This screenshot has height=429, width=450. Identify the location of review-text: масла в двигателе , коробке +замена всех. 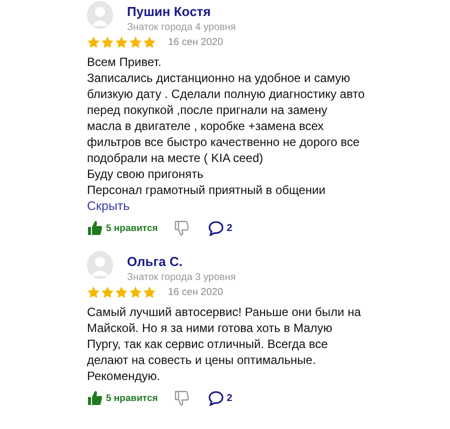
(206, 126).